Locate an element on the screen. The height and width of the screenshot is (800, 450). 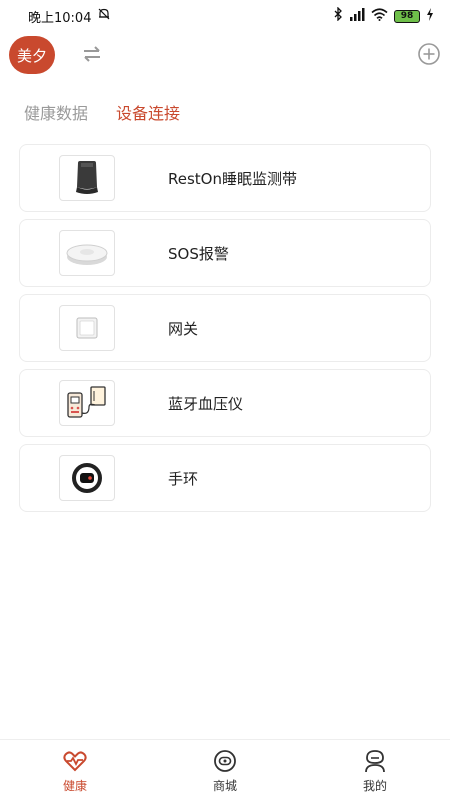
device-card-sleep-monitor: RestOn睡眠监测带 is located at coordinates (225, 178).